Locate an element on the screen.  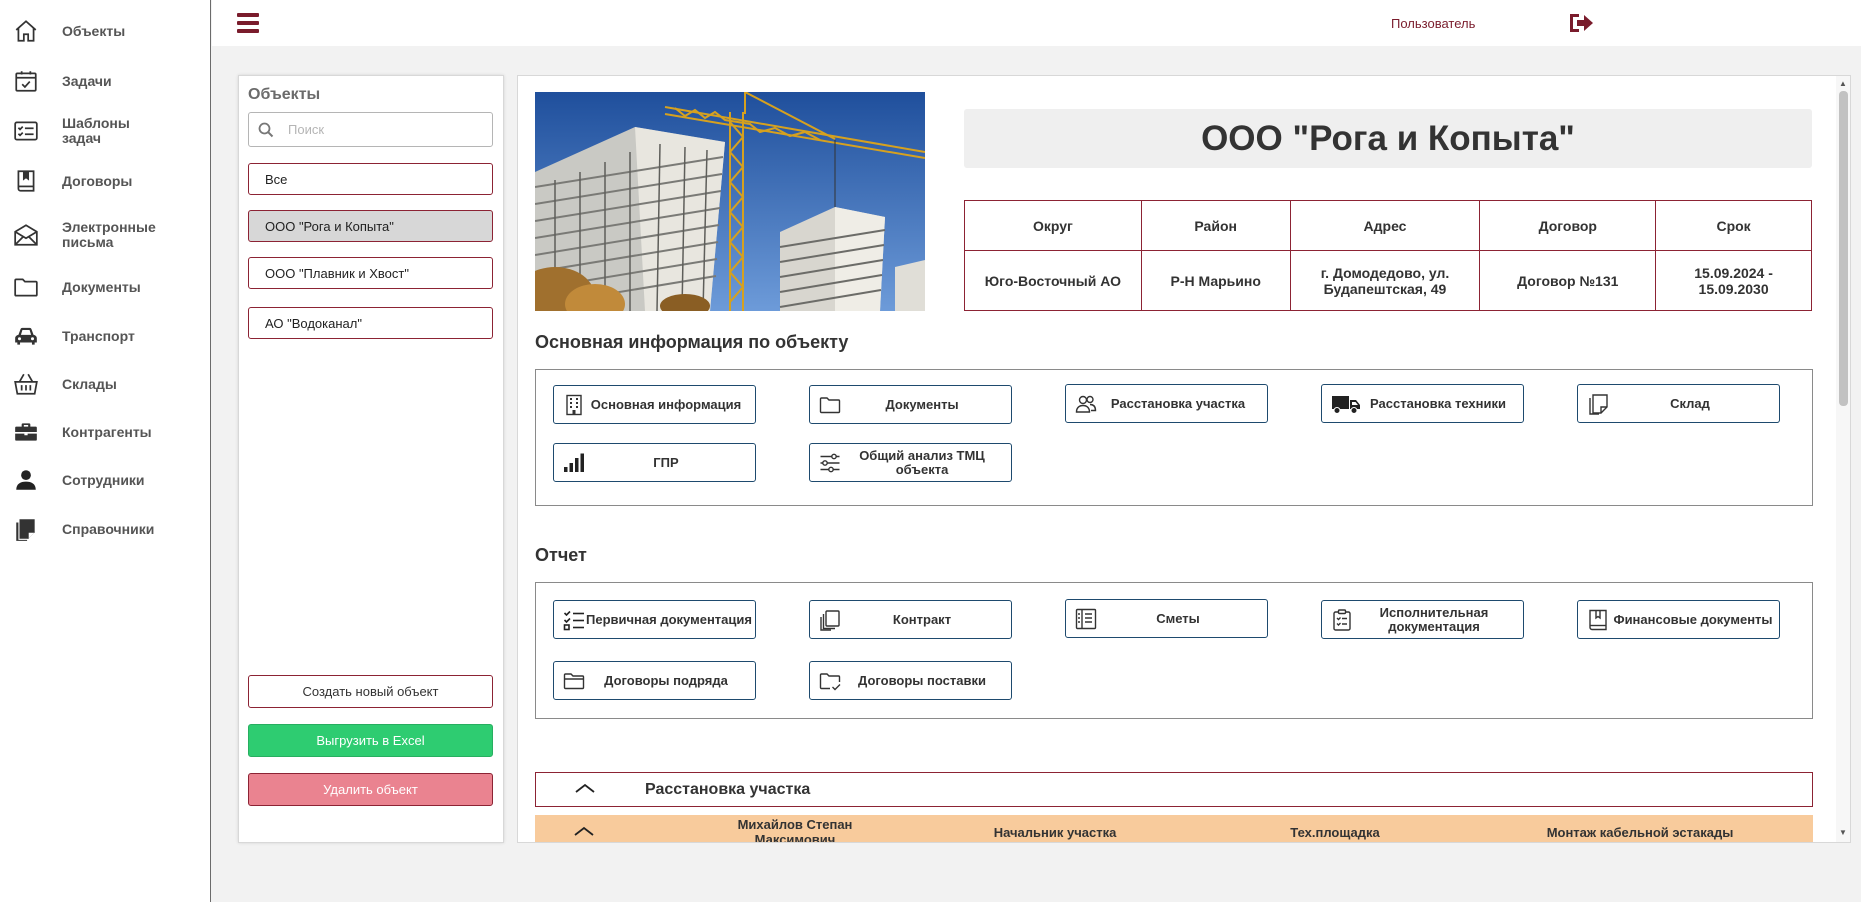
employee-site: Тех.площадка is located at coordinates (1335, 832).